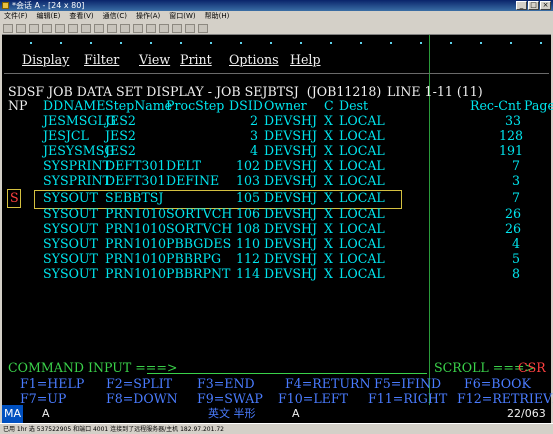  I want to click on pf9-key: F9=SWAP, so click(230, 399).